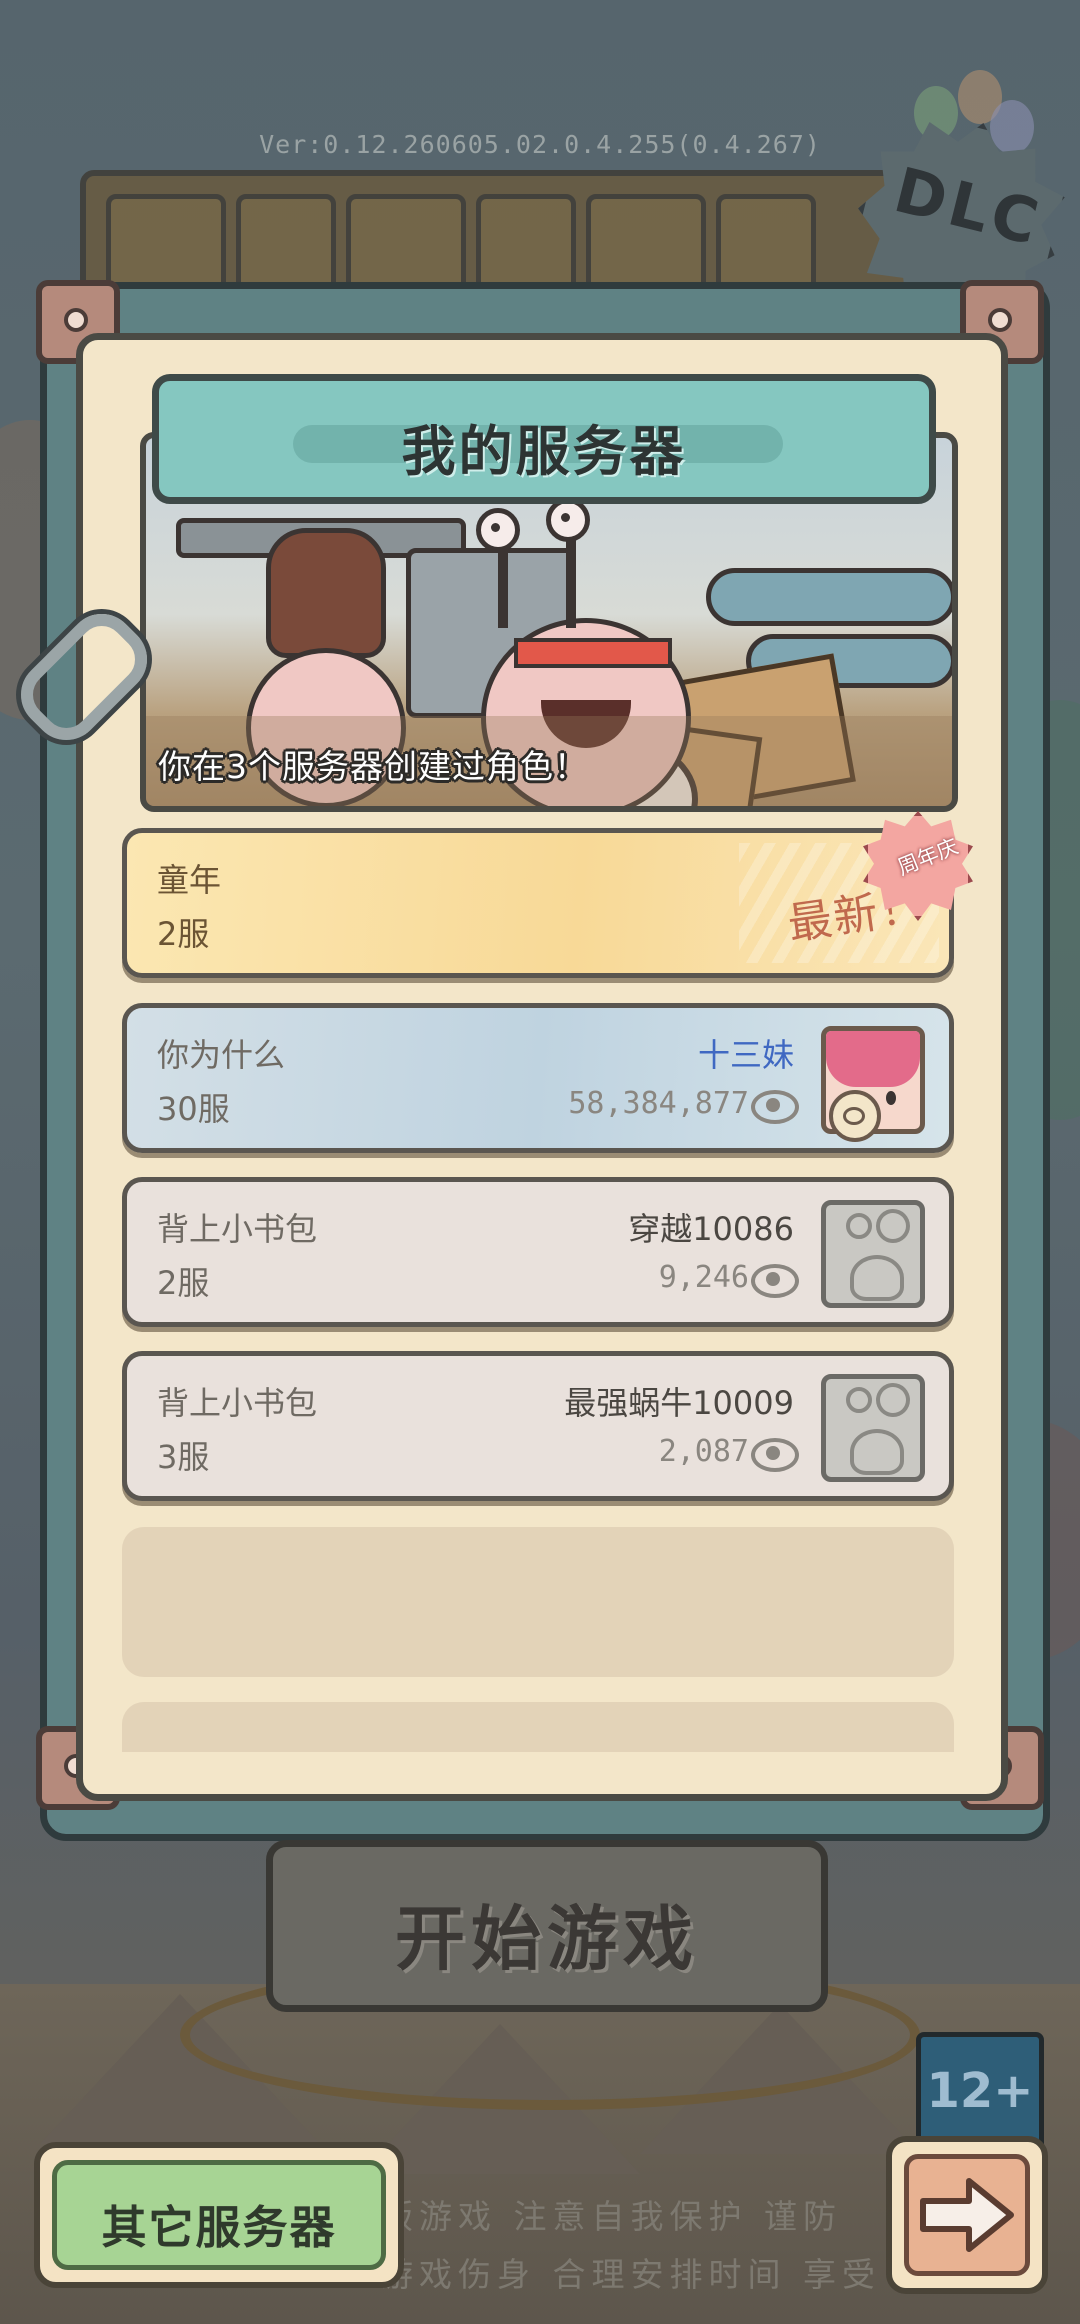 The width and height of the screenshot is (1080, 2324). Describe the element at coordinates (373, 766) in the screenshot. I see `banner-caption: 你在3个服务器创建过角色！` at that location.